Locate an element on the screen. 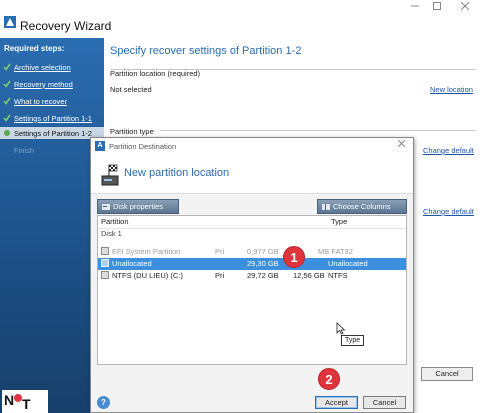 This screenshot has height=413, width=496. dialog-cancel-button: Cancel is located at coordinates (384, 402).